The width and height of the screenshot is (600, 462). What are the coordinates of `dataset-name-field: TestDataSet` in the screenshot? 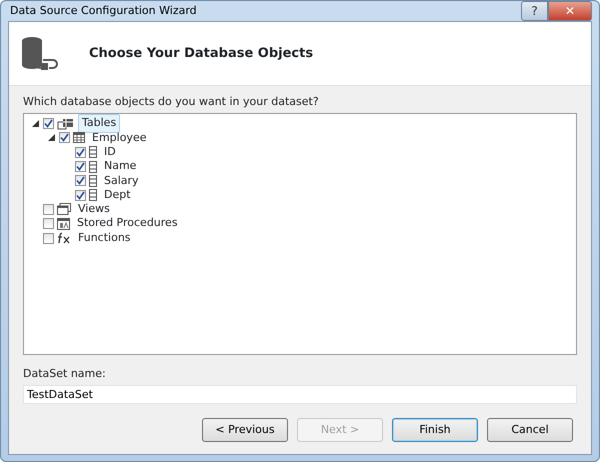 It's located at (300, 394).